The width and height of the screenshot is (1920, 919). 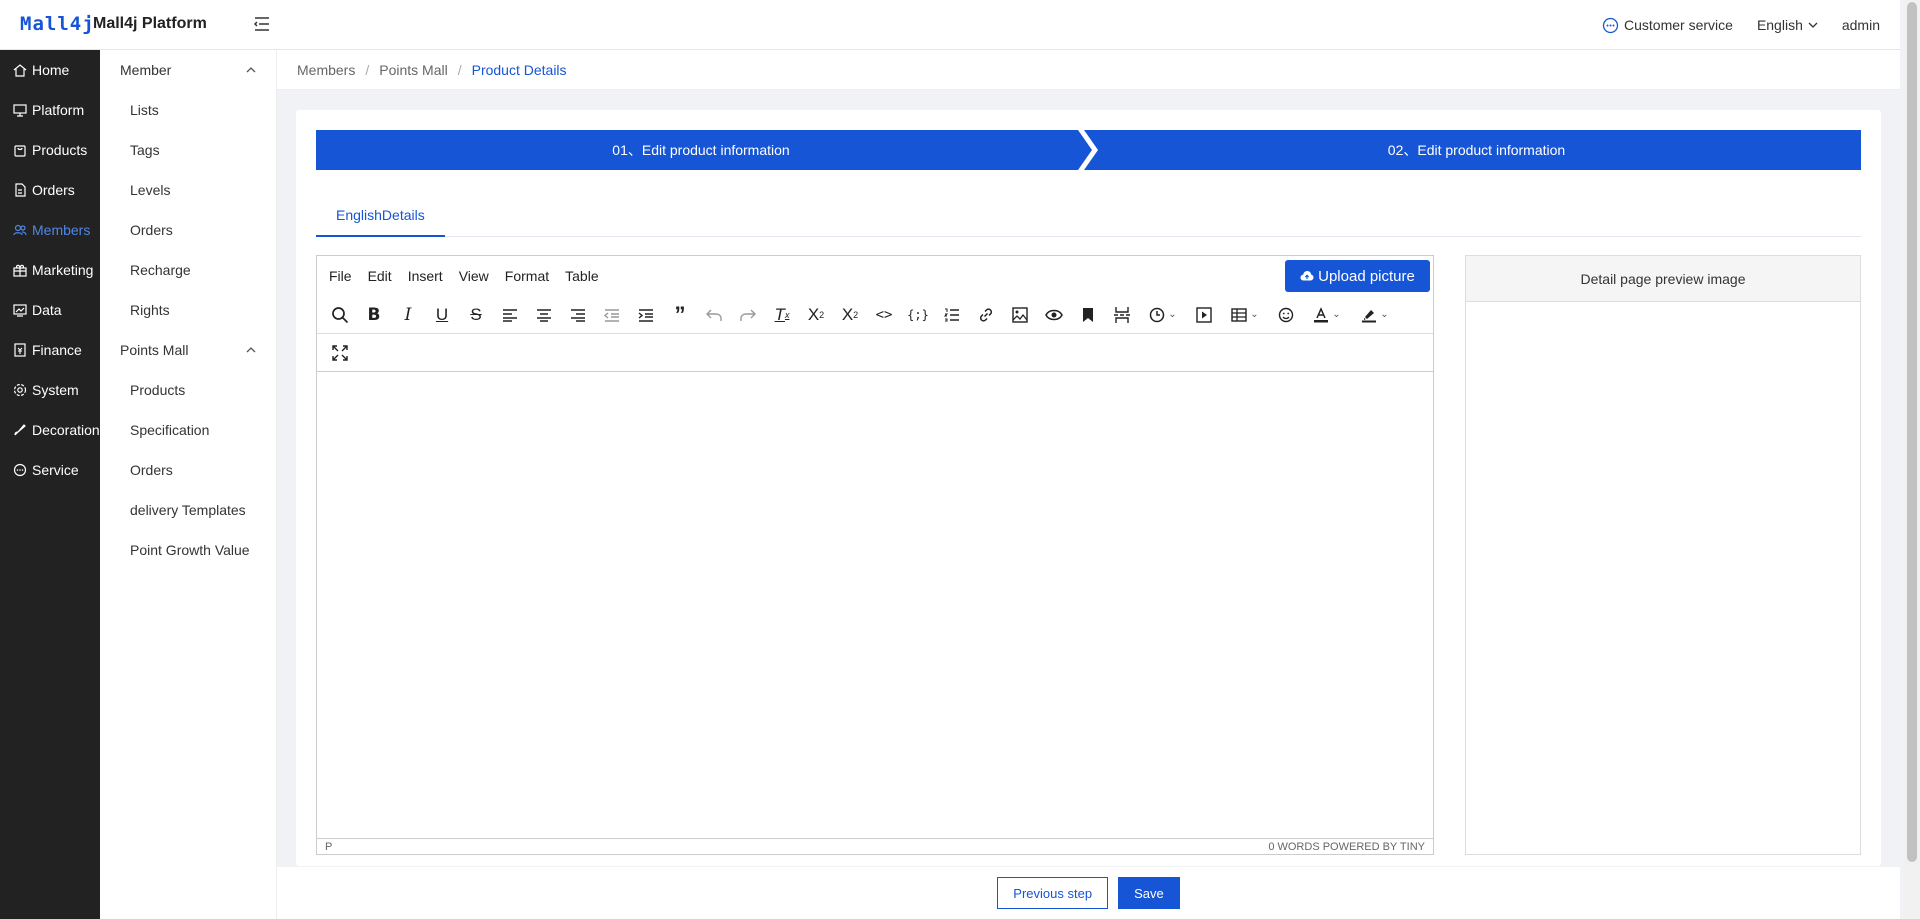 I want to click on align-center-icon, so click(x=544, y=315).